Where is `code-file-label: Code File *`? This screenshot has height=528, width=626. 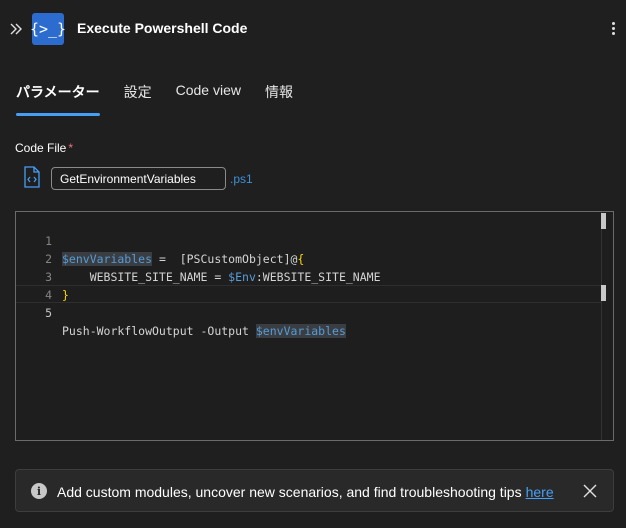
code-file-label: Code File * is located at coordinates (44, 148).